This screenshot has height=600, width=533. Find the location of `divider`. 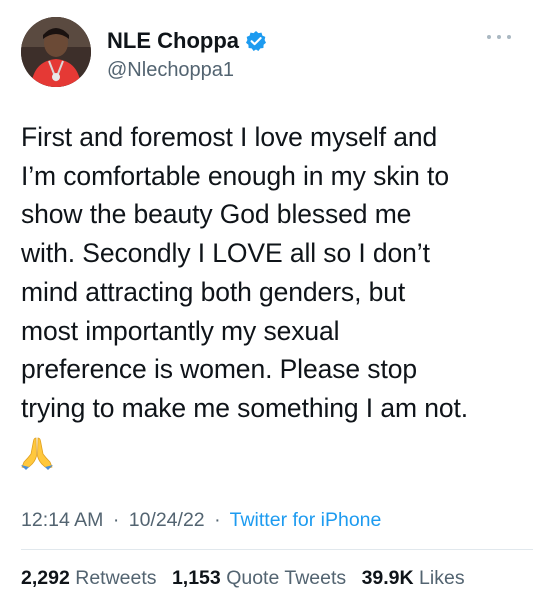

divider is located at coordinates (277, 549).